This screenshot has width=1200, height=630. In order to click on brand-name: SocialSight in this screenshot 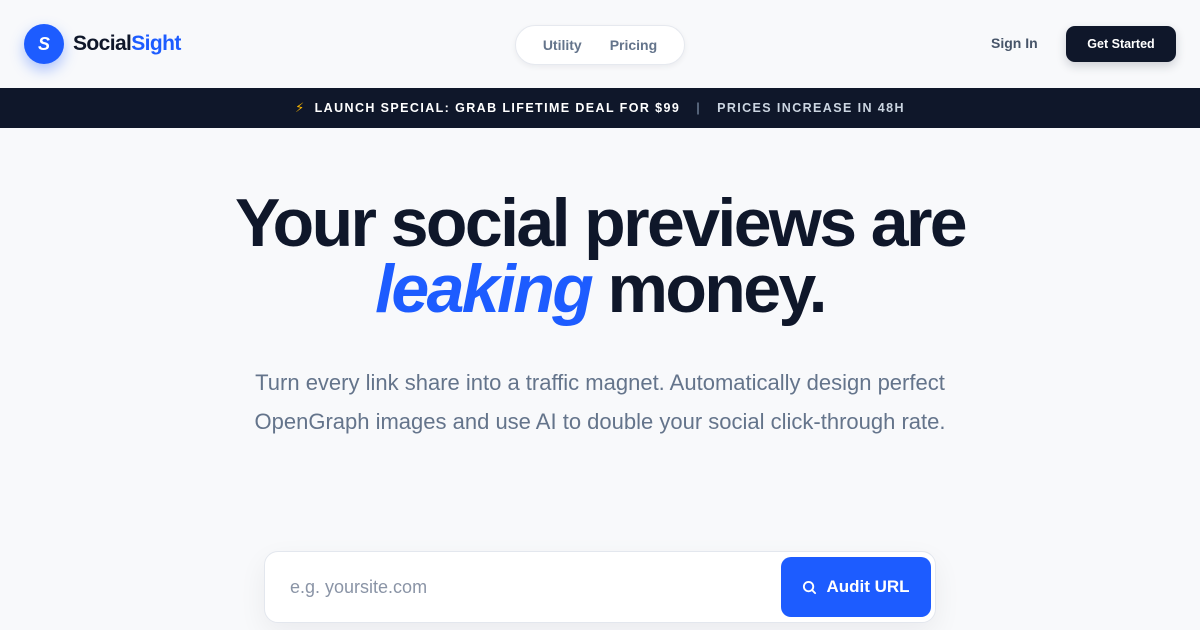, I will do `click(127, 44)`.